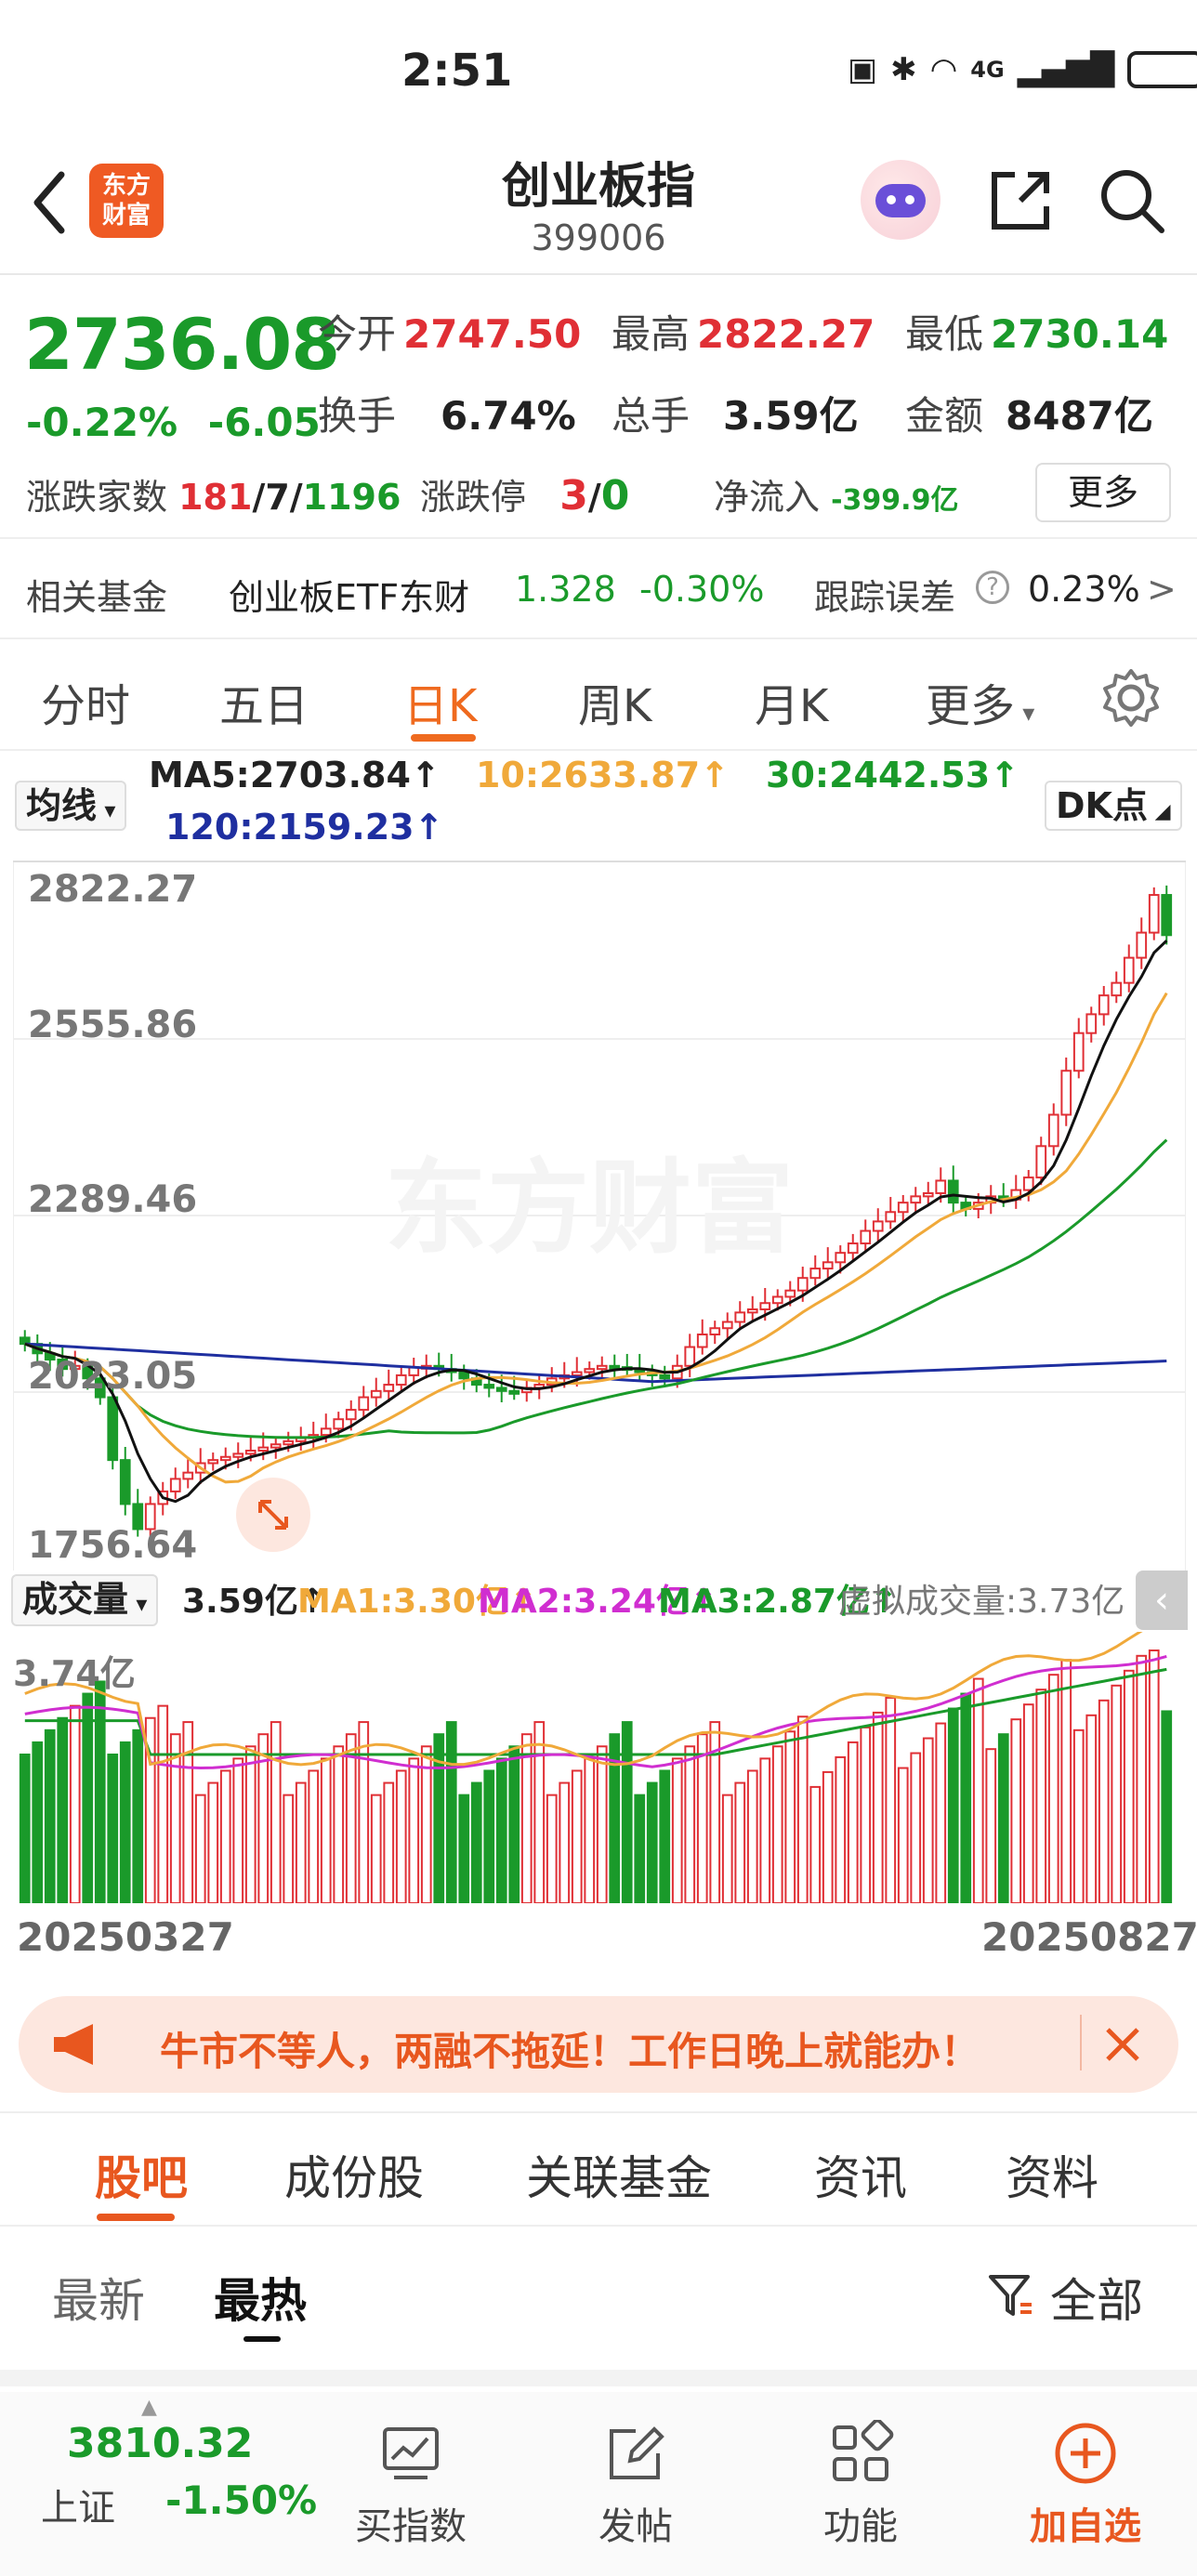 The width and height of the screenshot is (1197, 2576). I want to click on expand-icon, so click(273, 1515).